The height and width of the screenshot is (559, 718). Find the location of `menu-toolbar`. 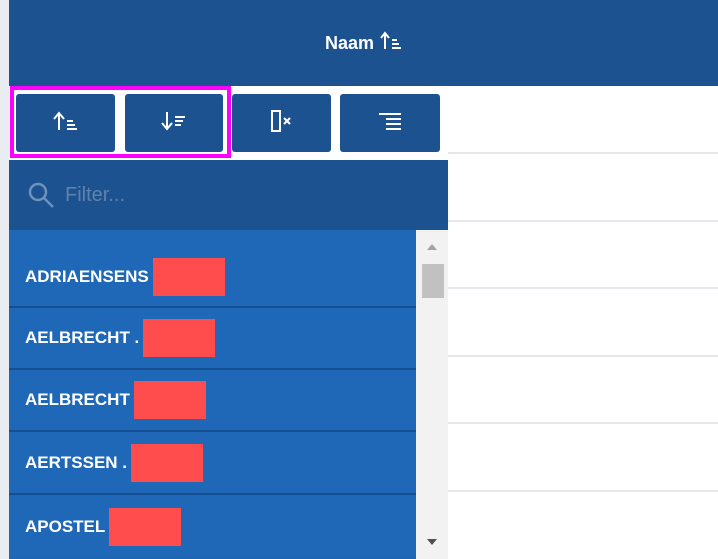

menu-toolbar is located at coordinates (228, 122).